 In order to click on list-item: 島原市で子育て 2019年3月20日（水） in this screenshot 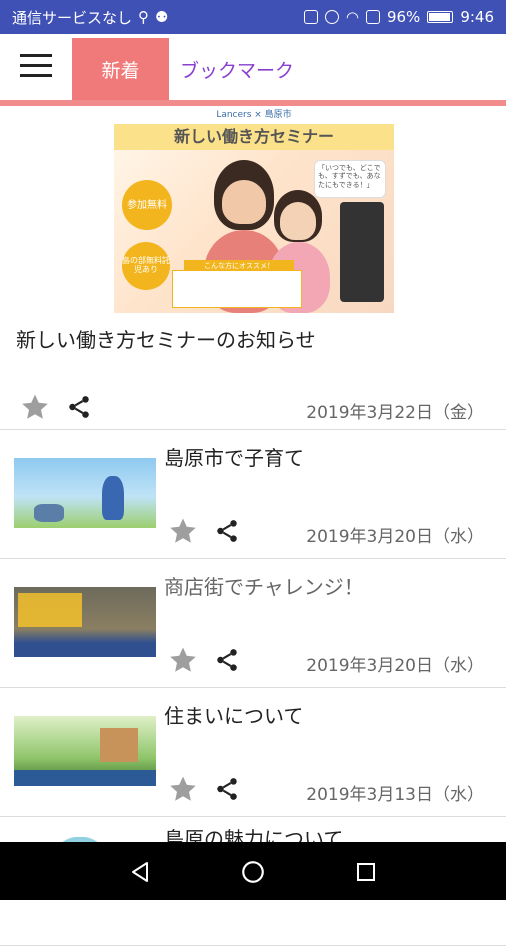, I will do `click(253, 494)`.